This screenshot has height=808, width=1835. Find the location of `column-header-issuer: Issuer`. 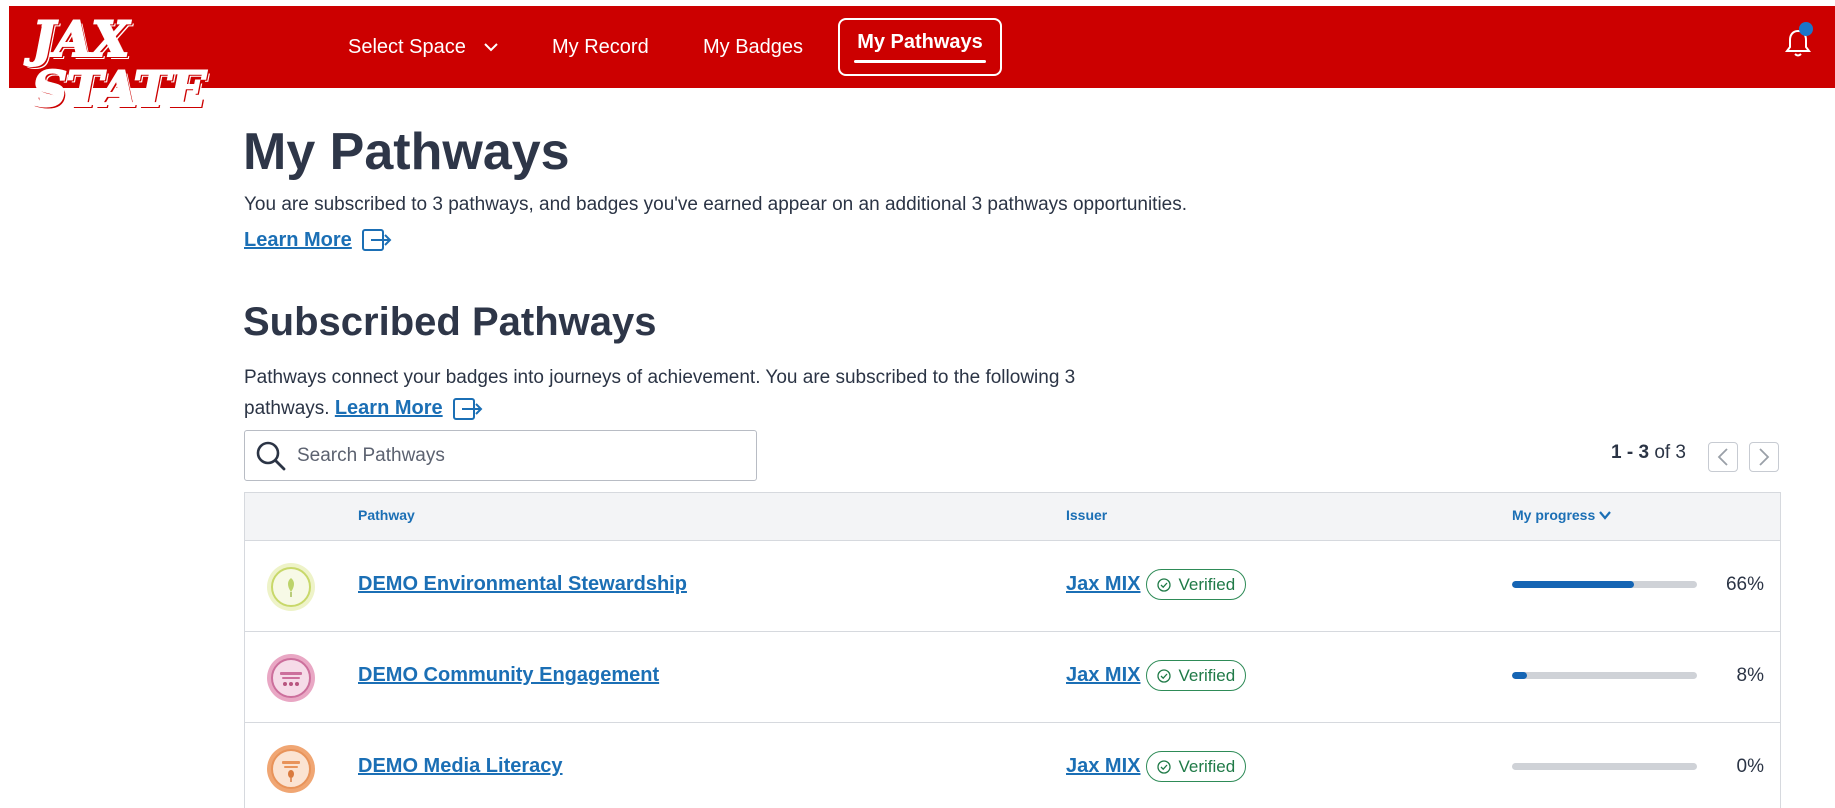

column-header-issuer: Issuer is located at coordinates (1087, 515).